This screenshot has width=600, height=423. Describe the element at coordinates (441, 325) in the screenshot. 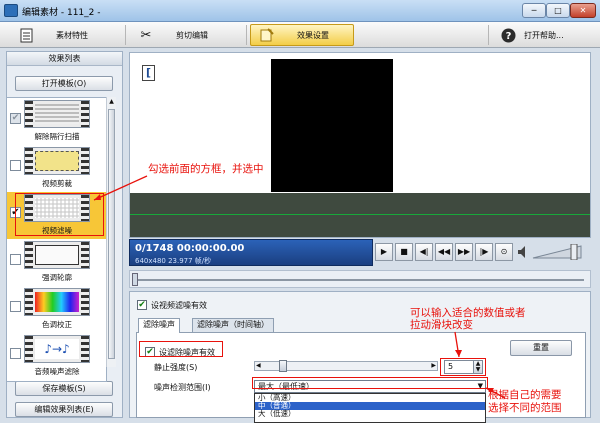

I see `annotation-input-hint-2: 拉动滑块改变` at that location.